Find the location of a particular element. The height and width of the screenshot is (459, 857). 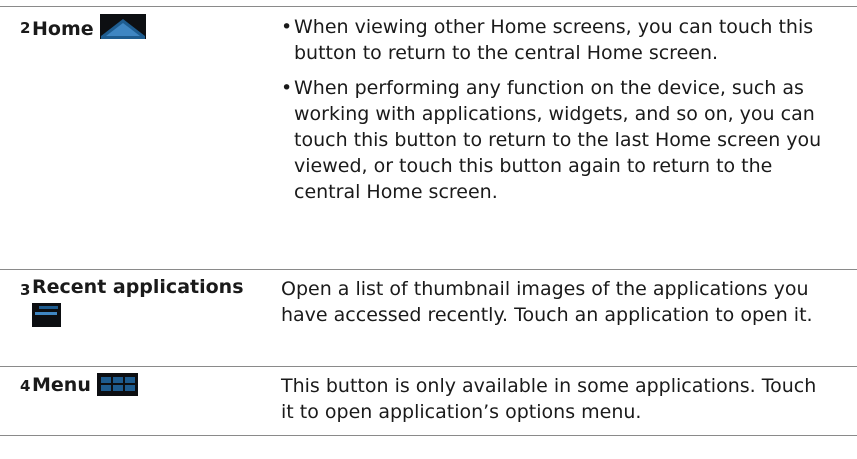

row-number: 4 is located at coordinates (25, 386).